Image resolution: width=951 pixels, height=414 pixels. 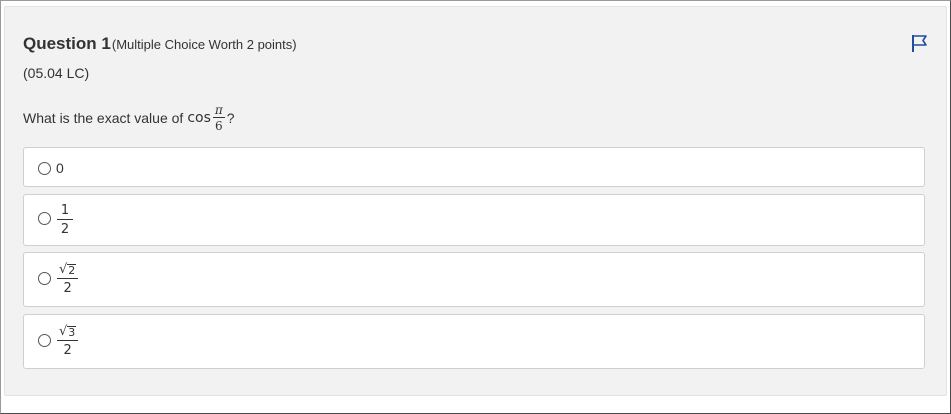 I want to click on prompt-math: cos π 6, so click(x=206, y=118).